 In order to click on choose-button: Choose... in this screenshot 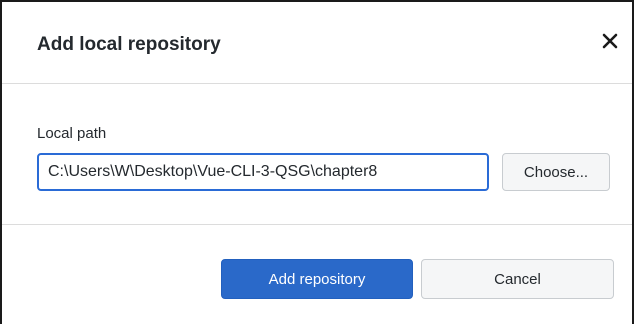, I will do `click(556, 172)`.